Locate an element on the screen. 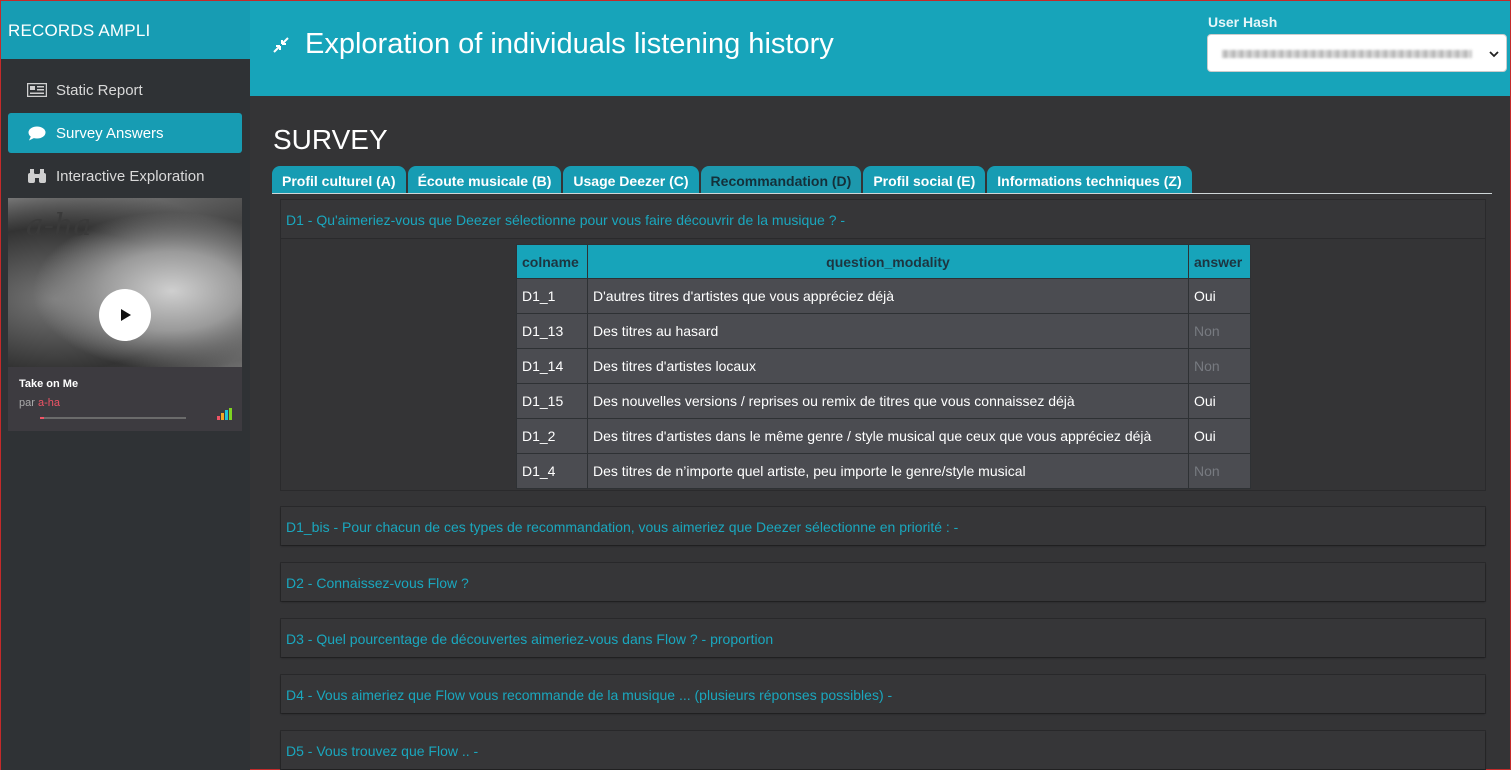  compress-icon is located at coordinates (281, 47).